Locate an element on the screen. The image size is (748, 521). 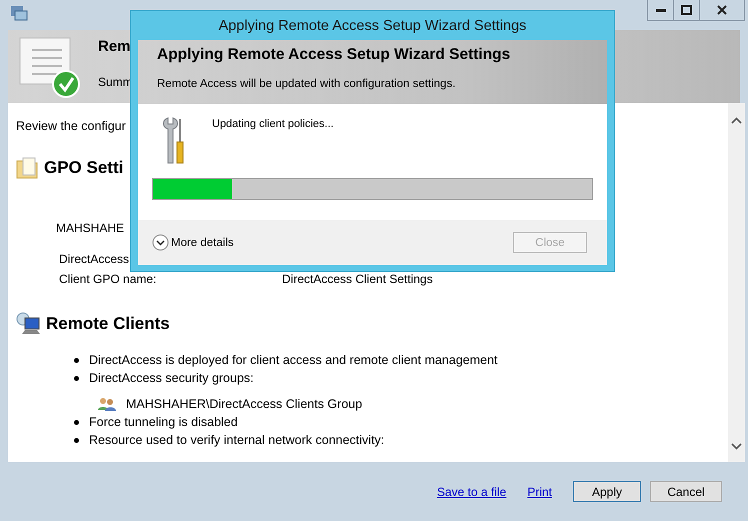
dialog-heading: Applying Remote Access Setup Wizard Settings is located at coordinates (334, 55).